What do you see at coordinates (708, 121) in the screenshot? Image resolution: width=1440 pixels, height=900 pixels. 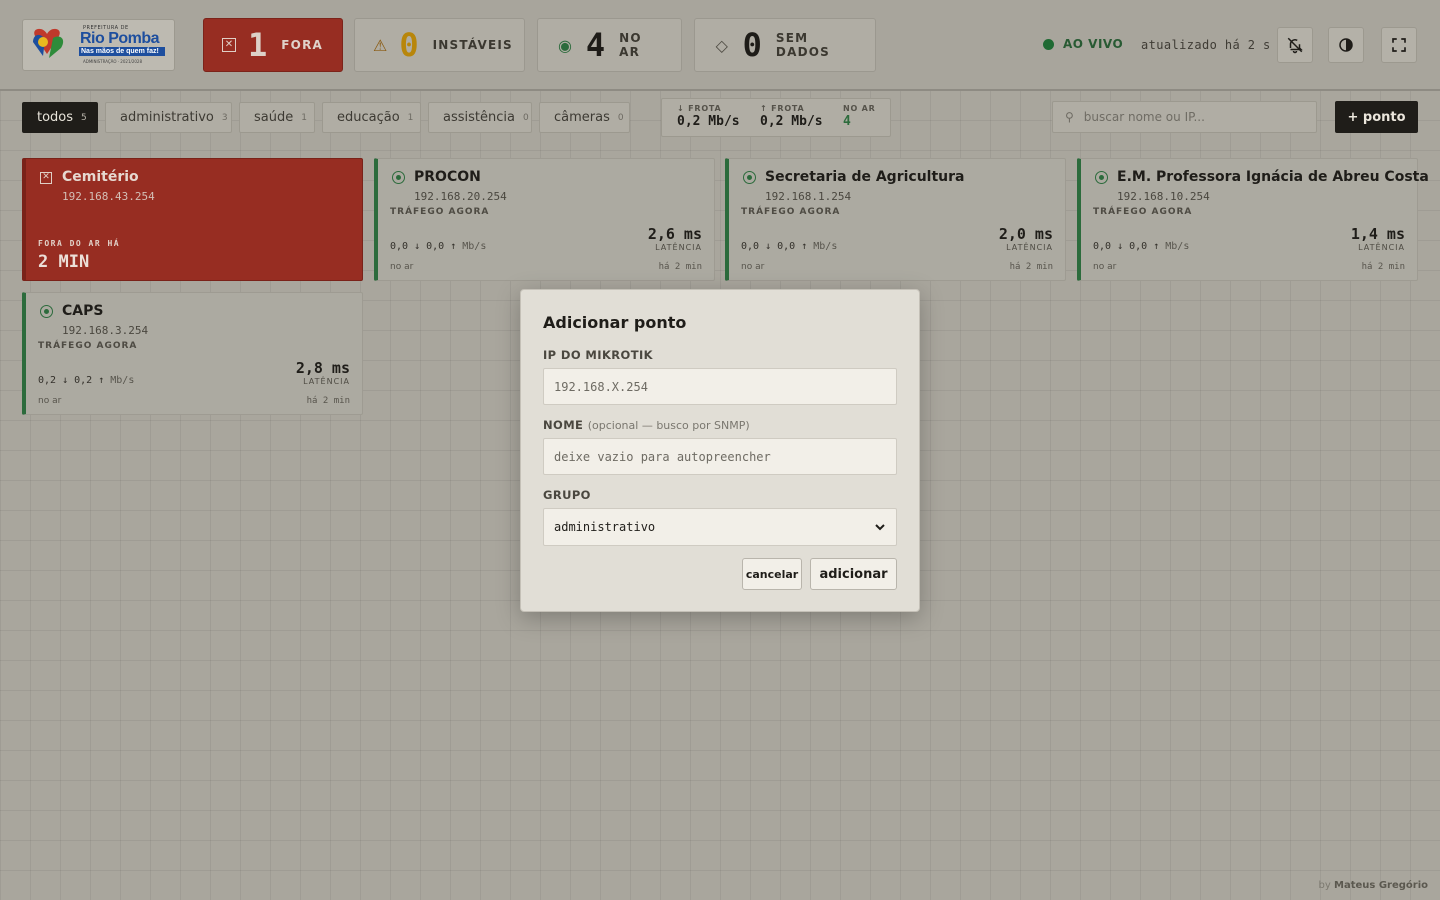 I see `fleet-down-value: 0,2 Mb/s` at bounding box center [708, 121].